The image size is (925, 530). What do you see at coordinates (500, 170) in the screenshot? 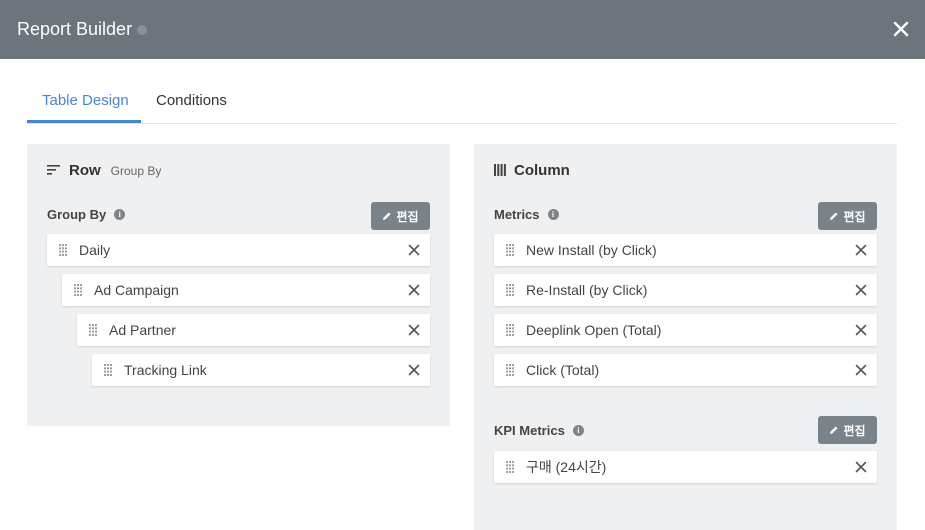
I see `columns-icon` at bounding box center [500, 170].